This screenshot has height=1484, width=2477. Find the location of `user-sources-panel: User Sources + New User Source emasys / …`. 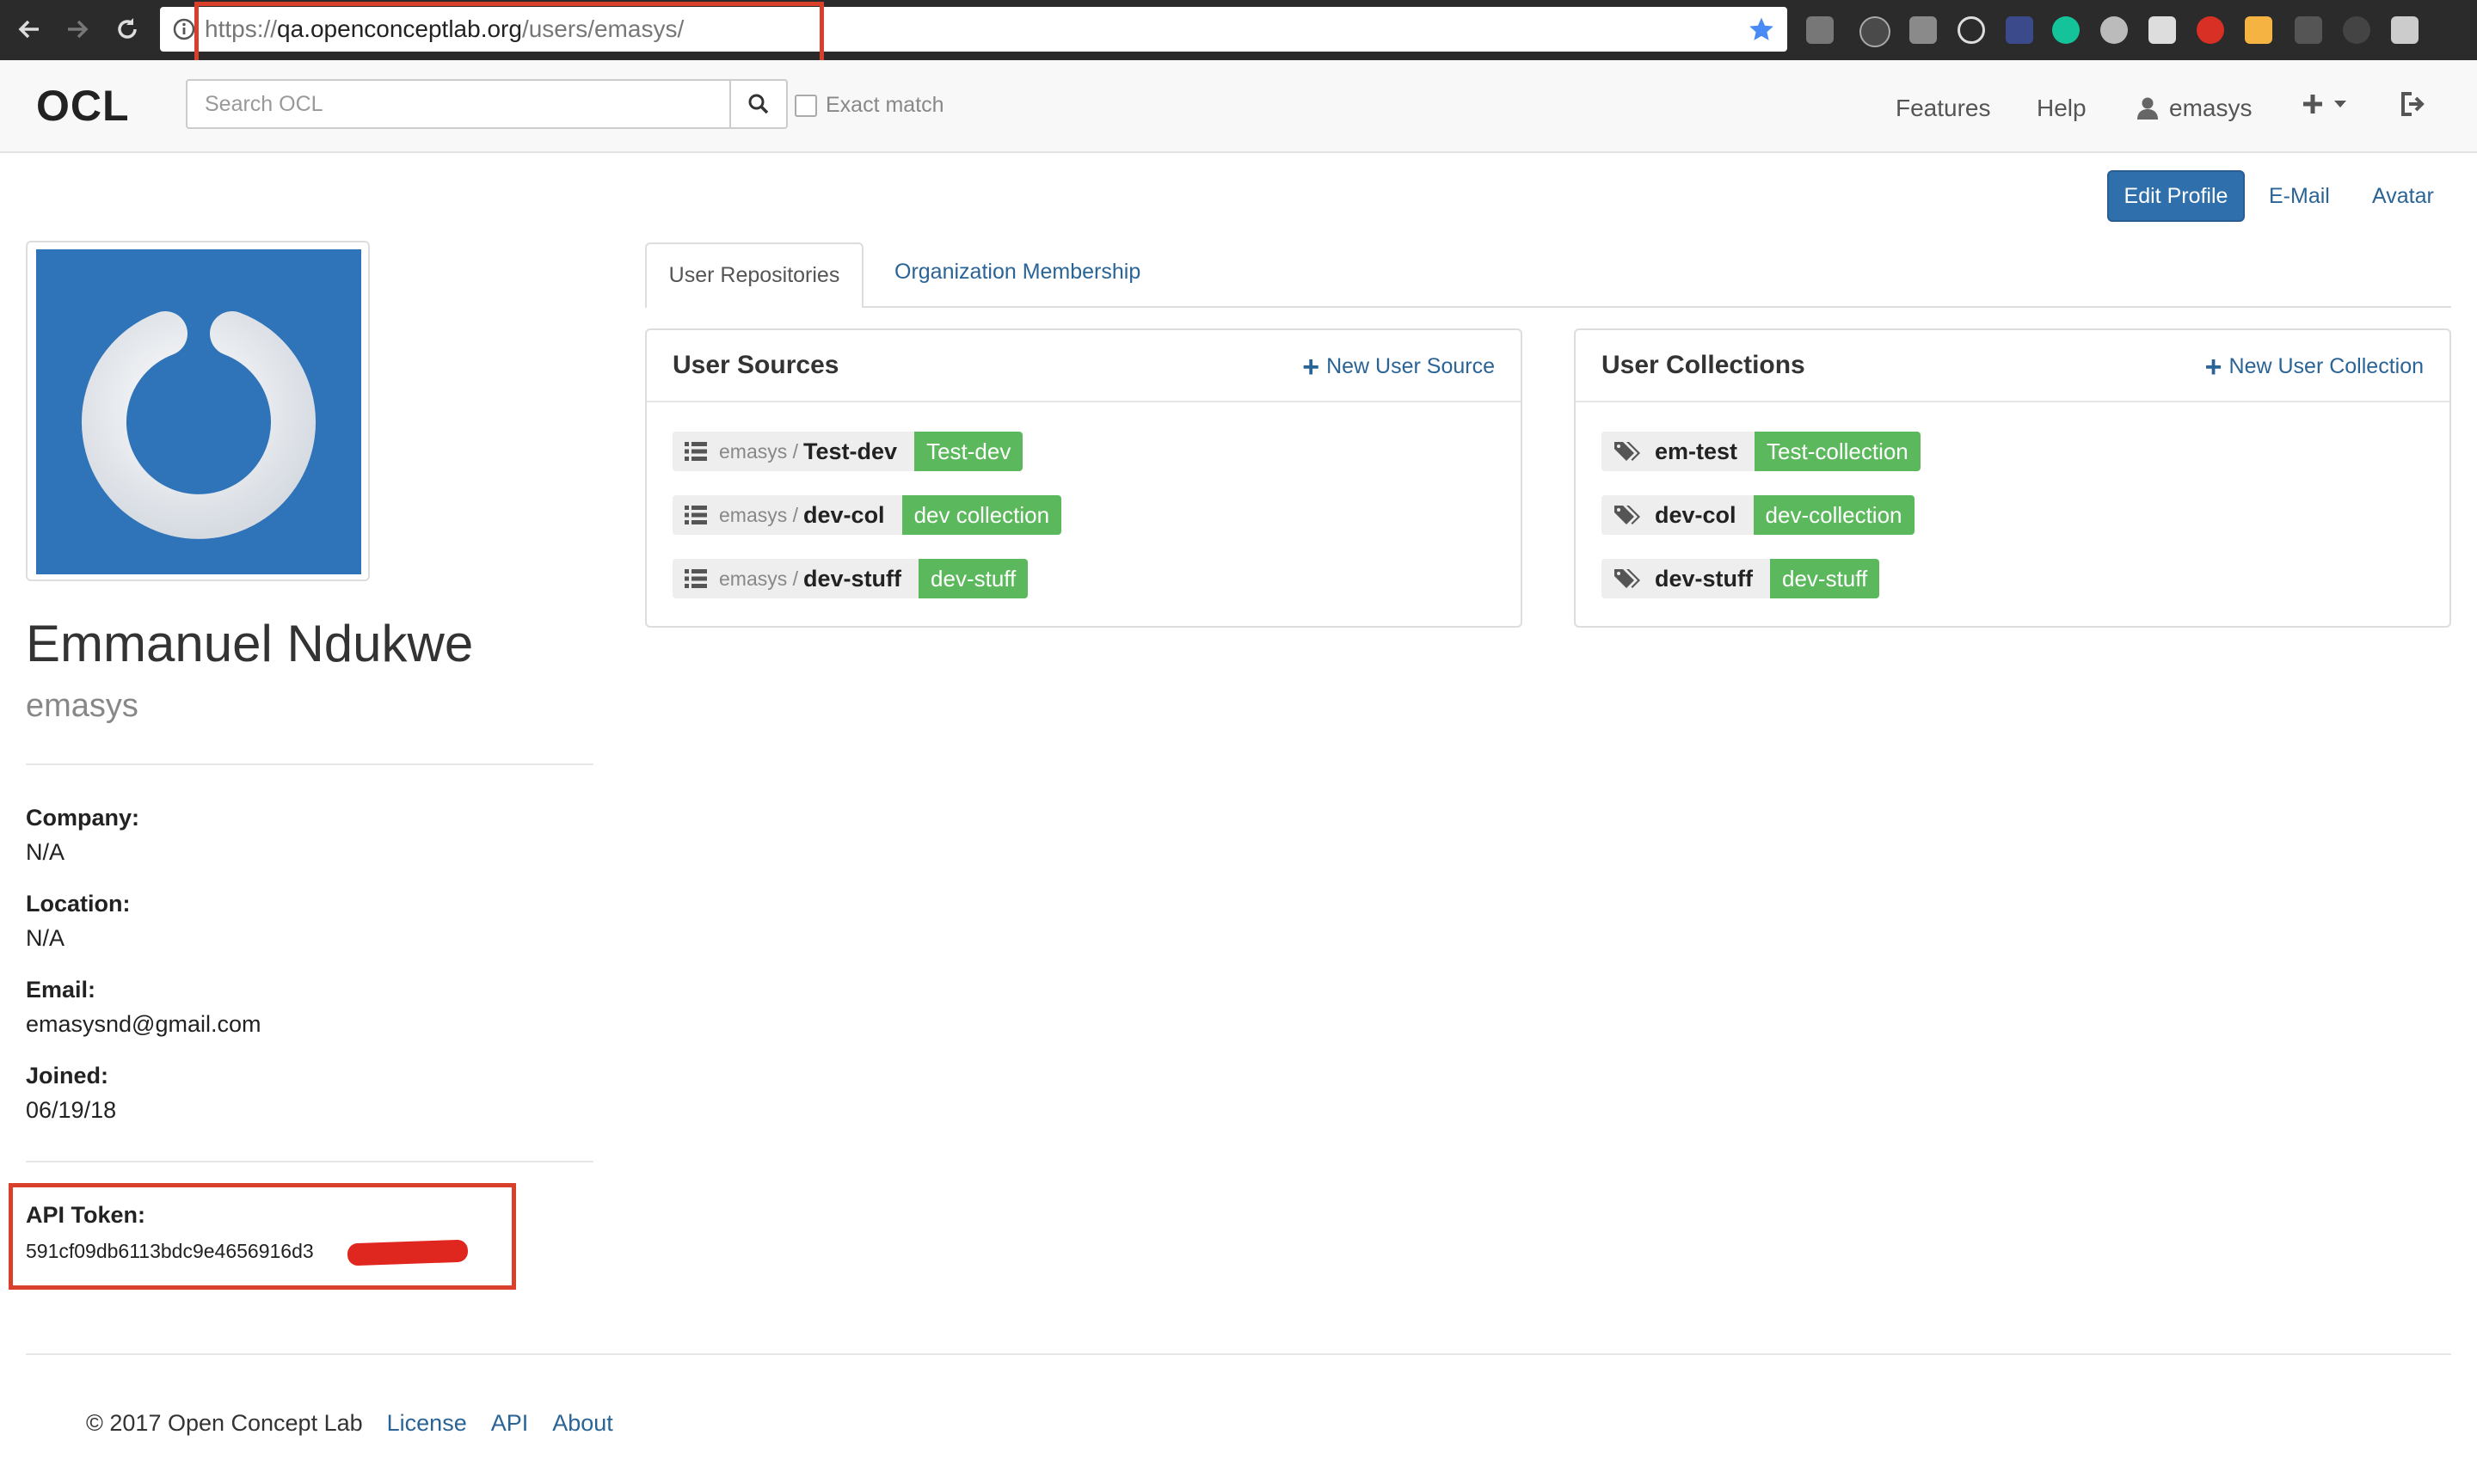

user-sources-panel: User Sources + New User Source emasys / … is located at coordinates (1083, 478).